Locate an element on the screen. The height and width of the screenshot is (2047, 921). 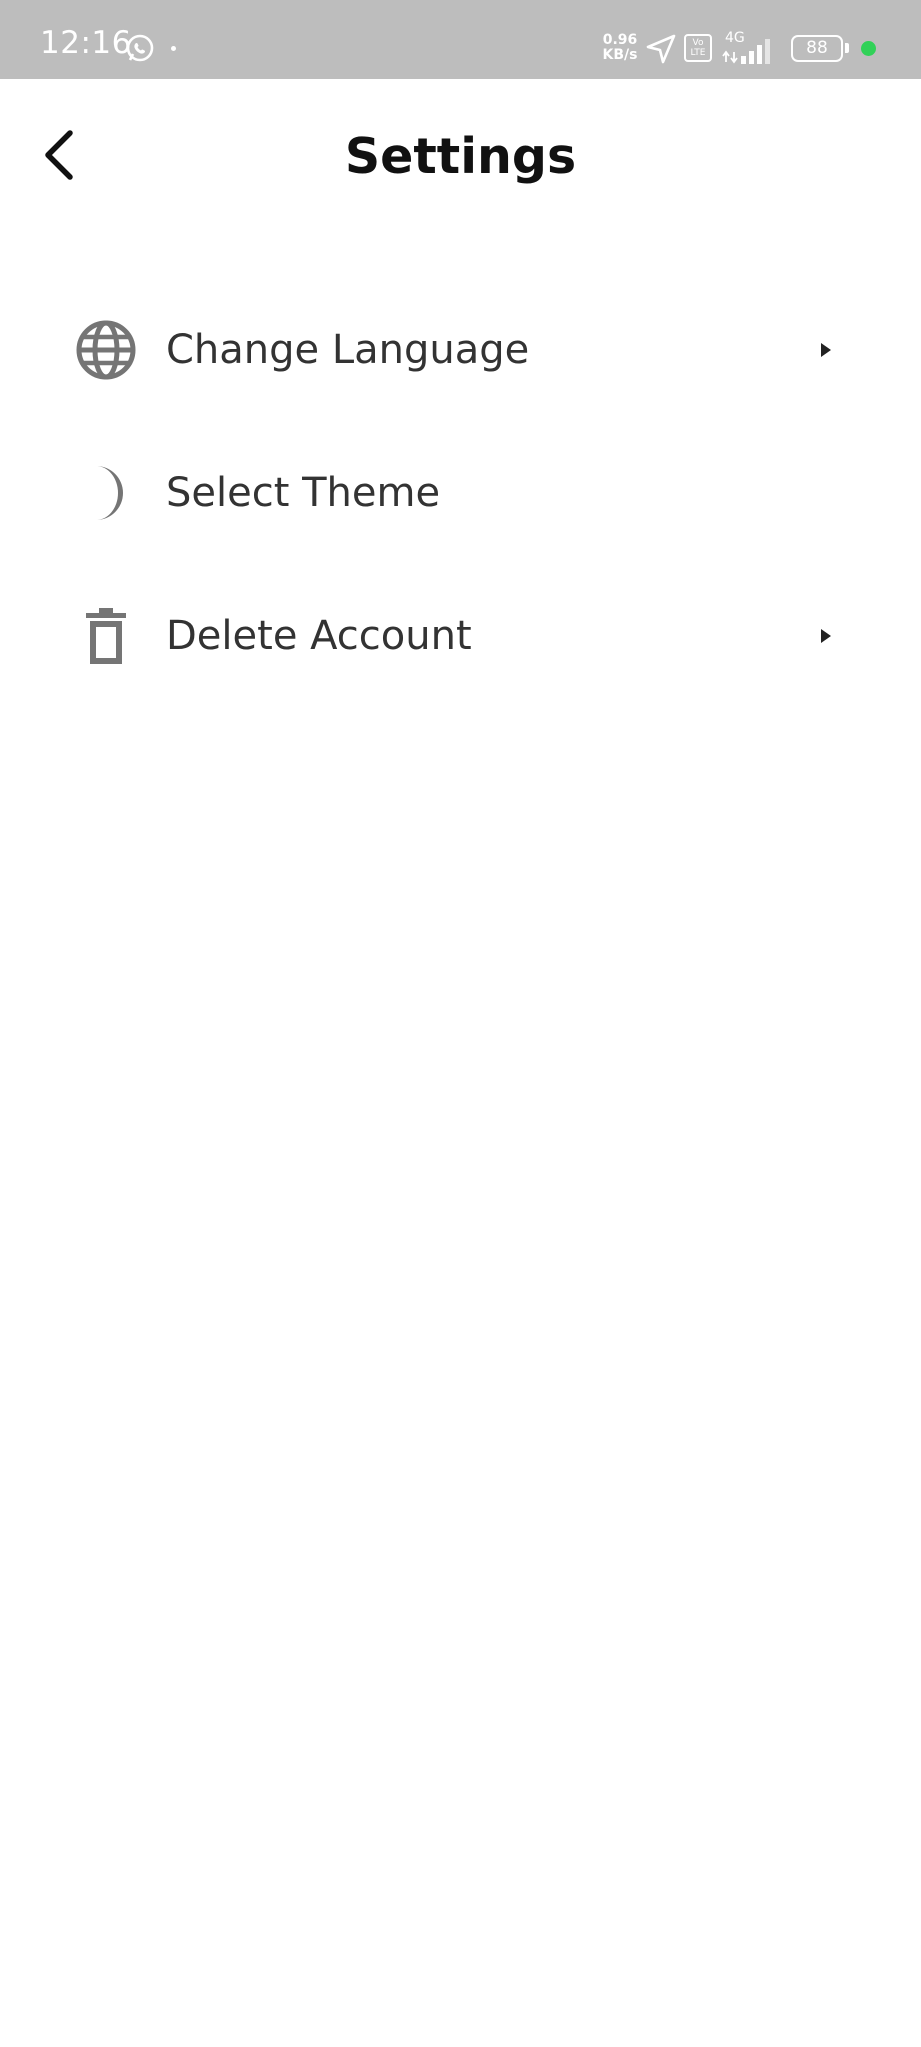
volte-icon: Vo LTE is located at coordinates (698, 48).